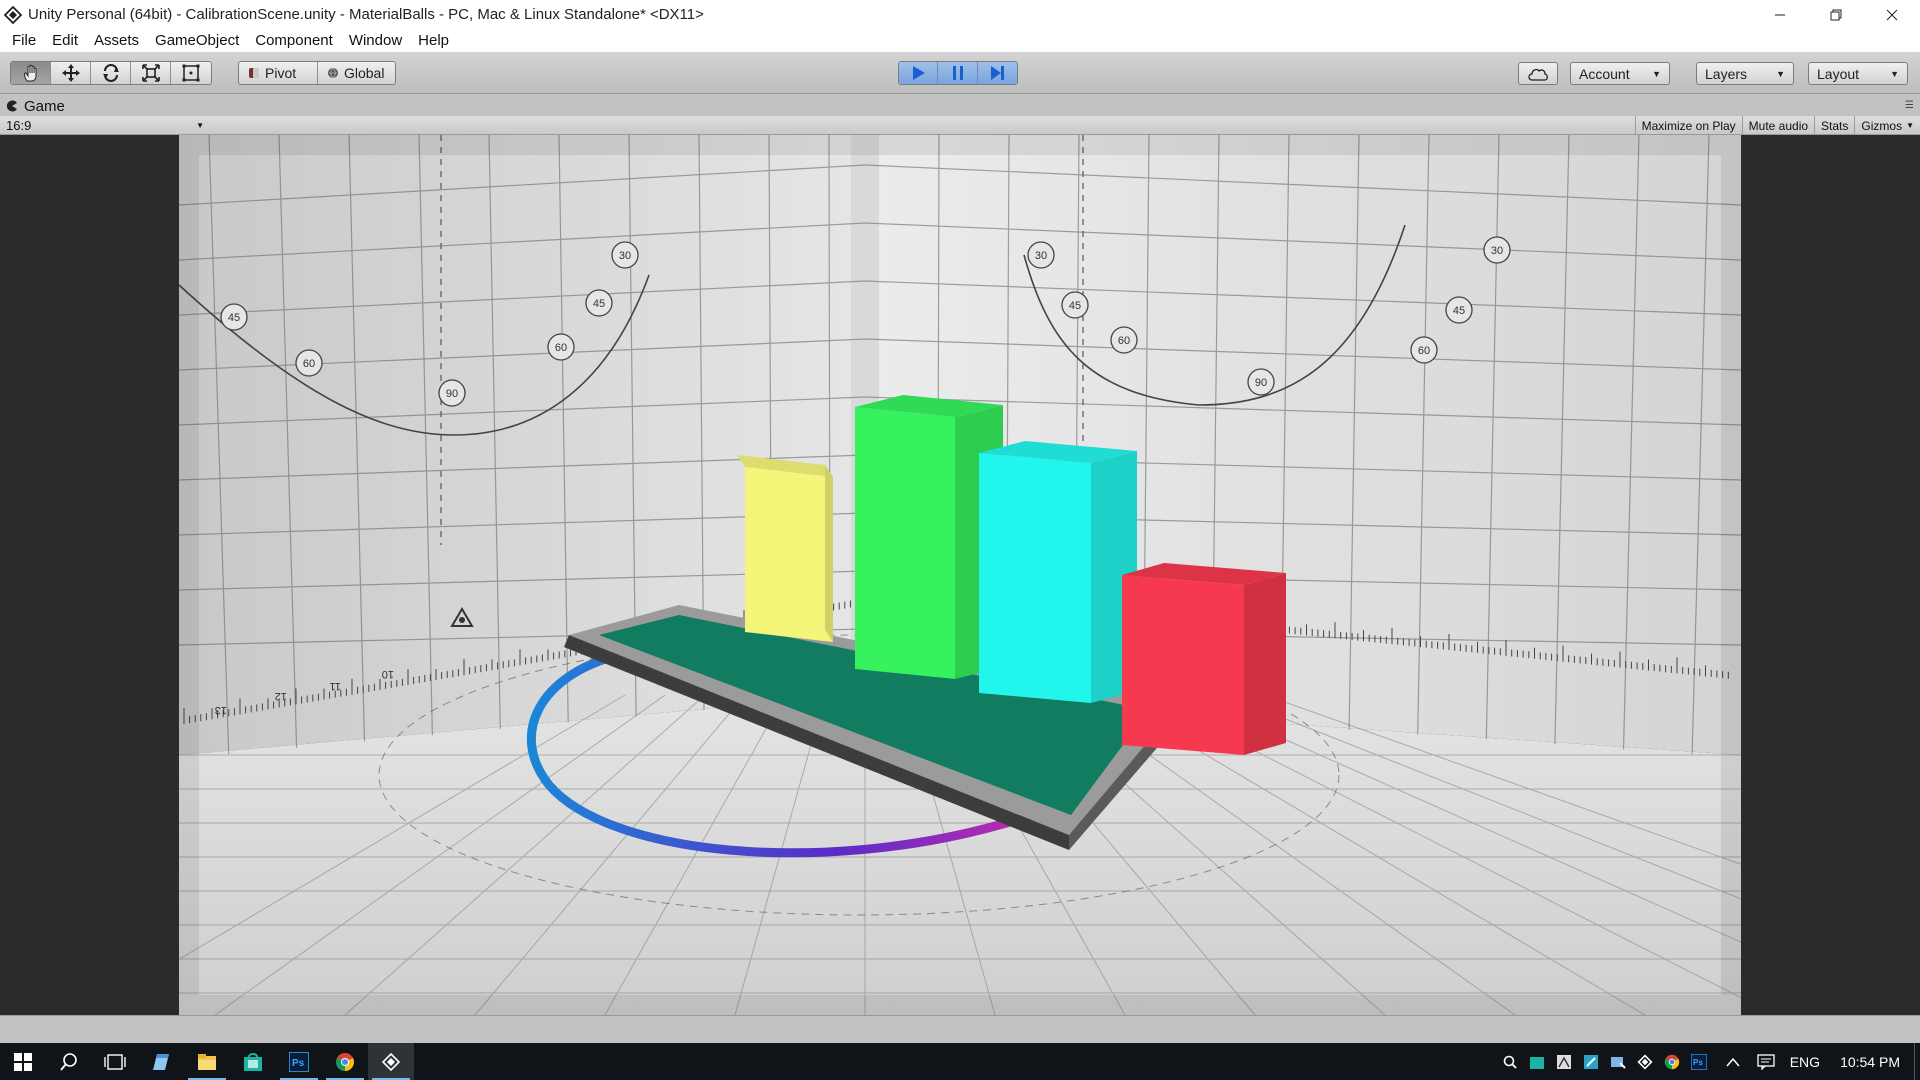 The height and width of the screenshot is (1080, 1920). I want to click on restore-button, so click(1836, 14).